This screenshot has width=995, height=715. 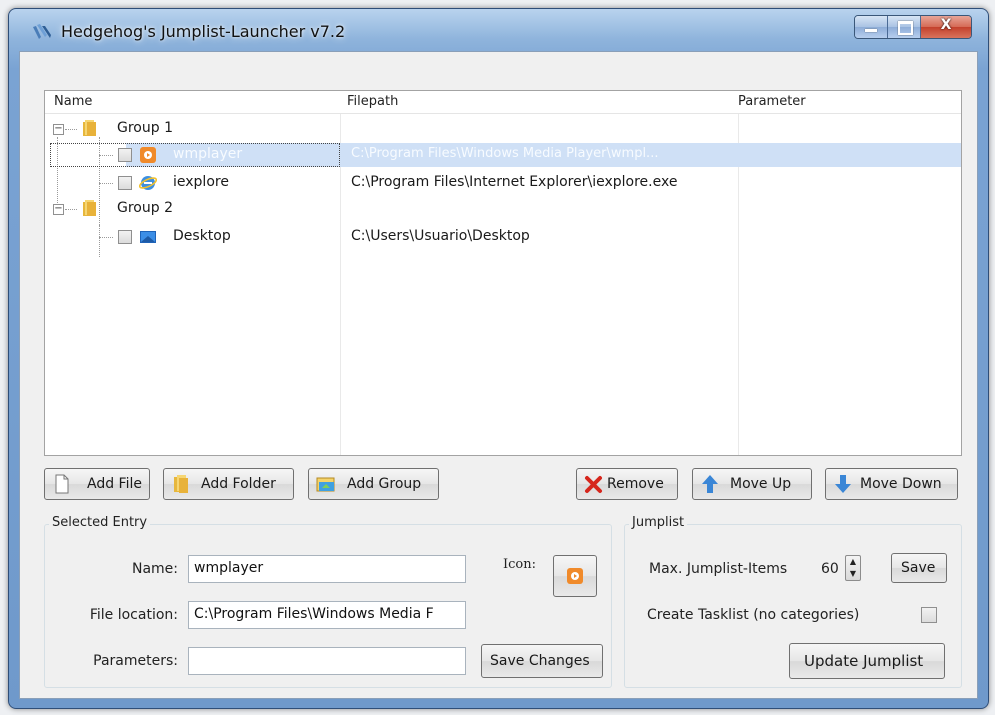 I want to click on column-header-name: Name, so click(x=73, y=101).